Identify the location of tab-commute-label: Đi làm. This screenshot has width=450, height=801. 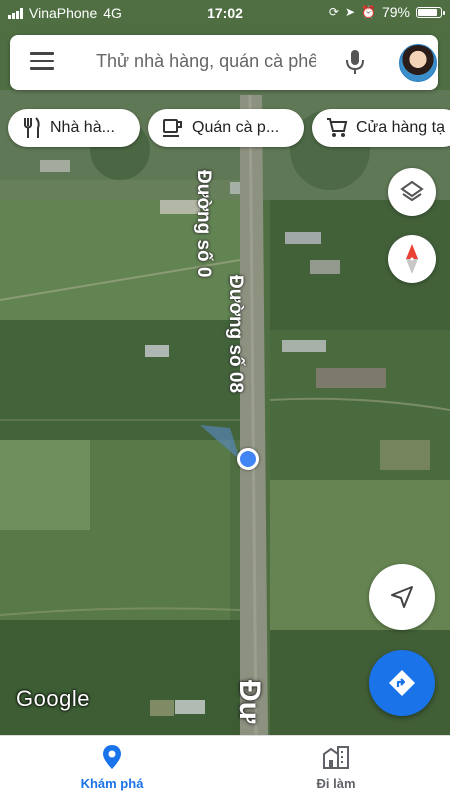
(336, 783).